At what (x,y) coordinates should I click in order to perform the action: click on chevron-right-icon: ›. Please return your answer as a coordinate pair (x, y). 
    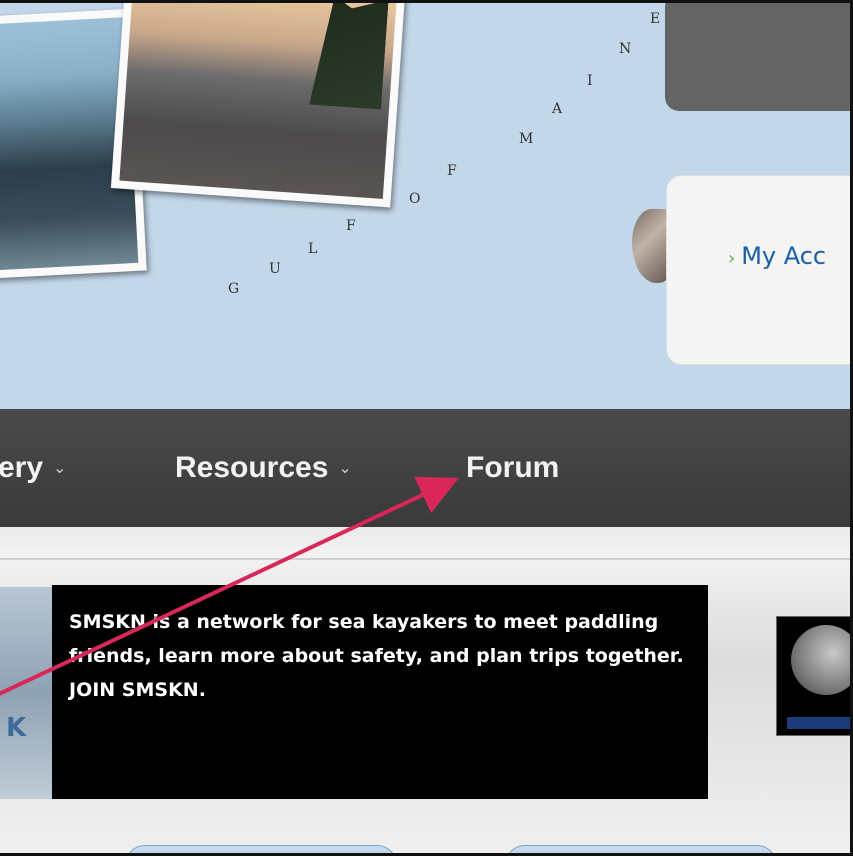
    Looking at the image, I should click on (732, 258).